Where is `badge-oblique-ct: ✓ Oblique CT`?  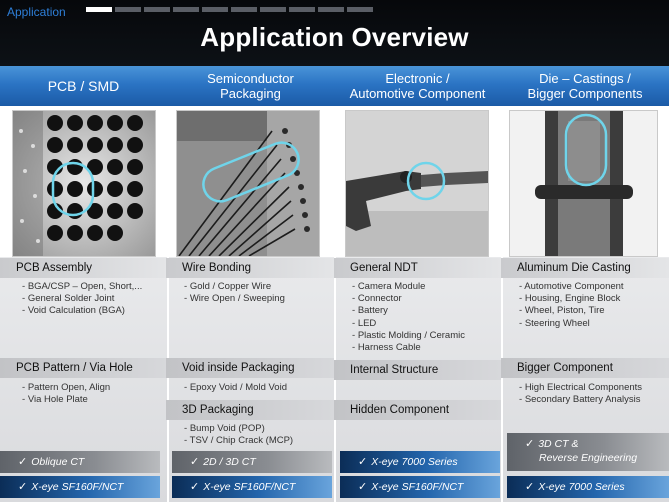
badge-oblique-ct: ✓ Oblique CT is located at coordinates (80, 462).